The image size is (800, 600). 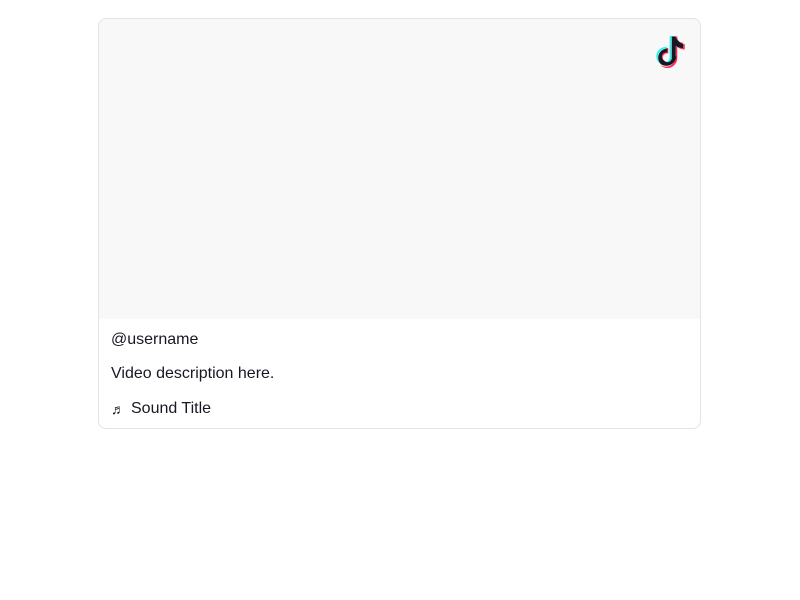 I want to click on video-description: Video description here., so click(x=193, y=373).